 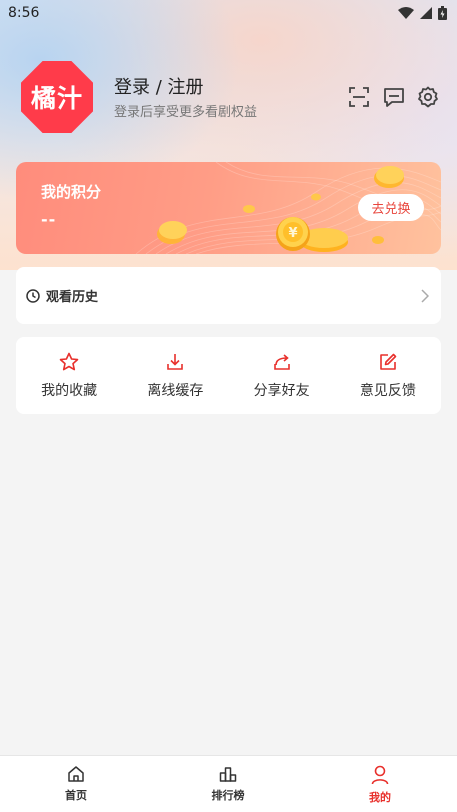 I want to click on battery-icon, so click(x=442, y=13).